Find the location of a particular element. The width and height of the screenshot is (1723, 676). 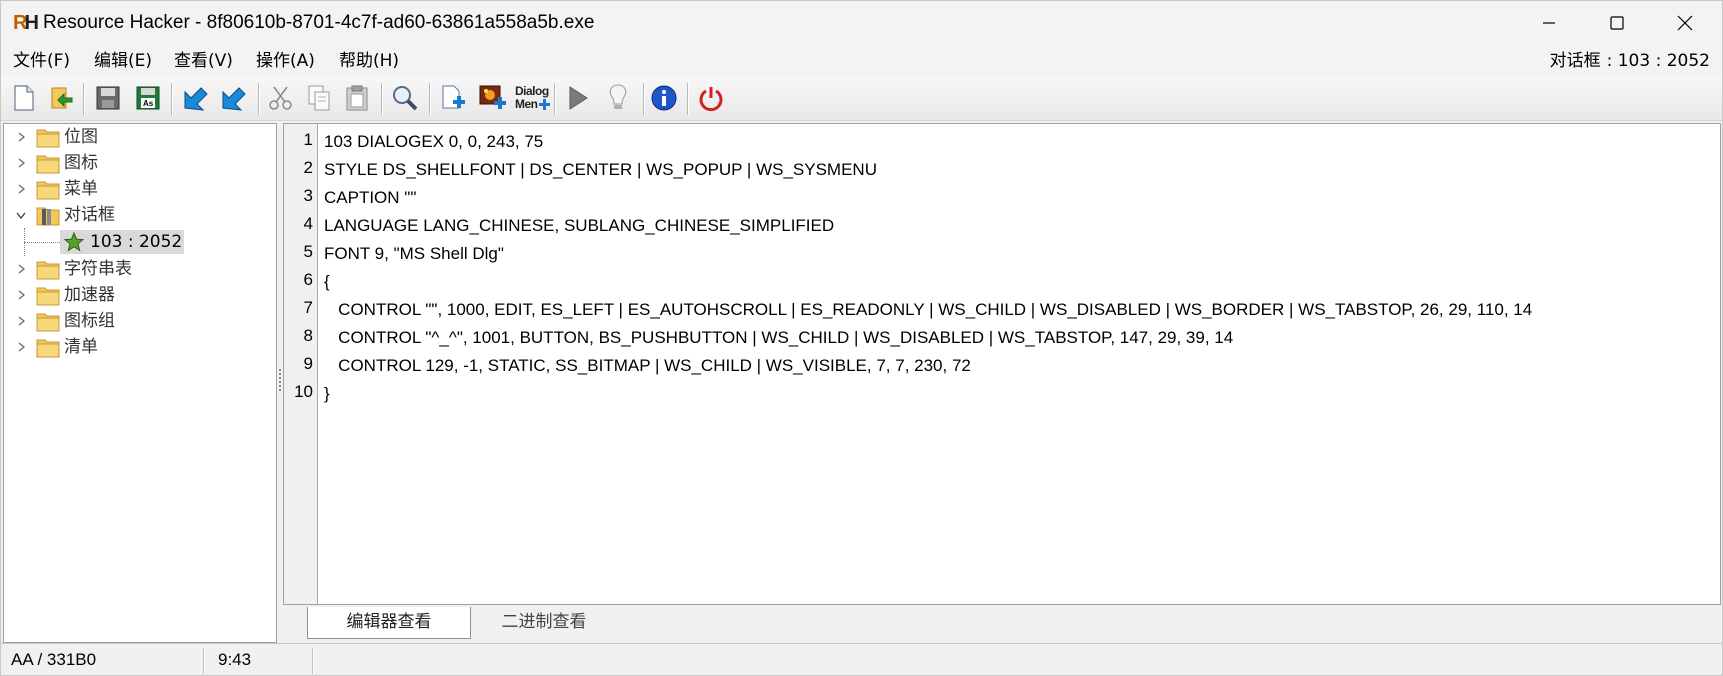

minimize-button is located at coordinates (1549, 23).